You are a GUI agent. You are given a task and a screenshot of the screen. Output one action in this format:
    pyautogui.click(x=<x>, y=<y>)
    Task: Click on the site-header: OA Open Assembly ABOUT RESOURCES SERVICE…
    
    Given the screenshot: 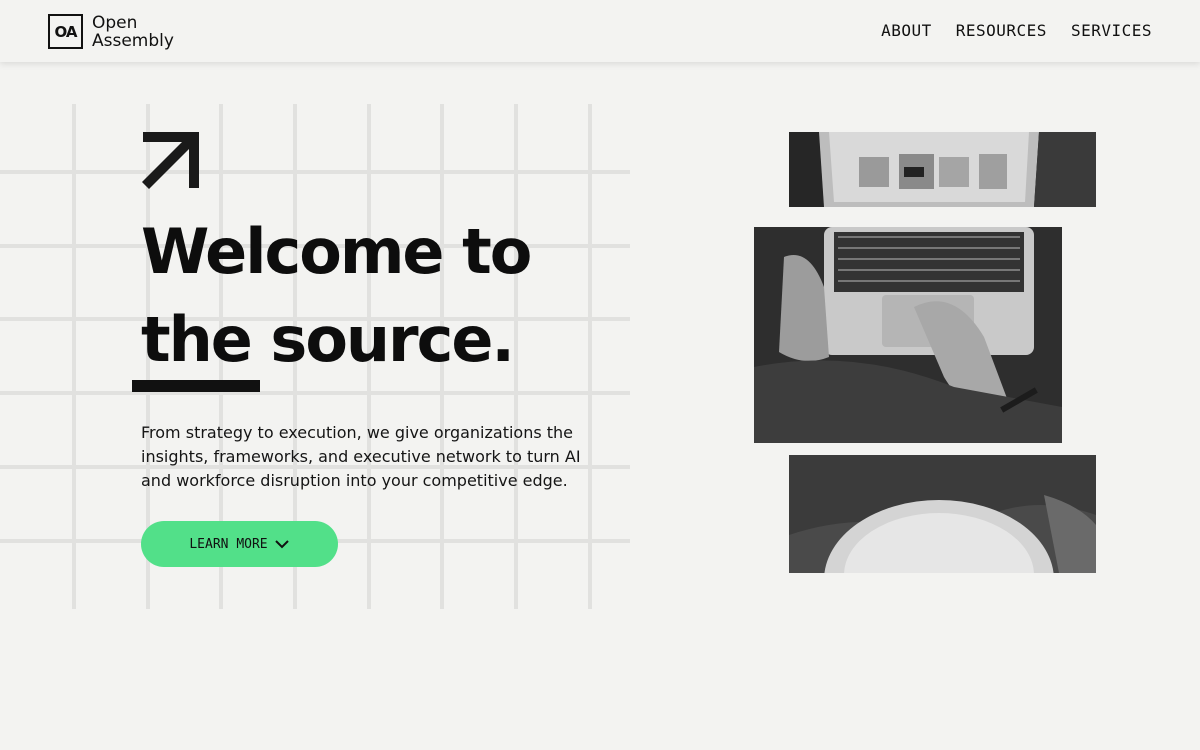 What is the action you would take?
    pyautogui.click(x=600, y=31)
    